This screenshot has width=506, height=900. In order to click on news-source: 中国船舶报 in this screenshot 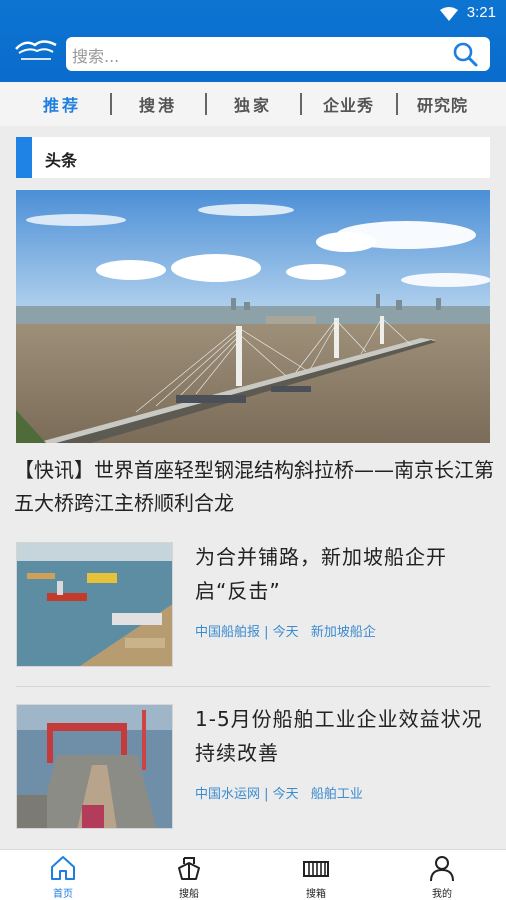, I will do `click(228, 632)`.